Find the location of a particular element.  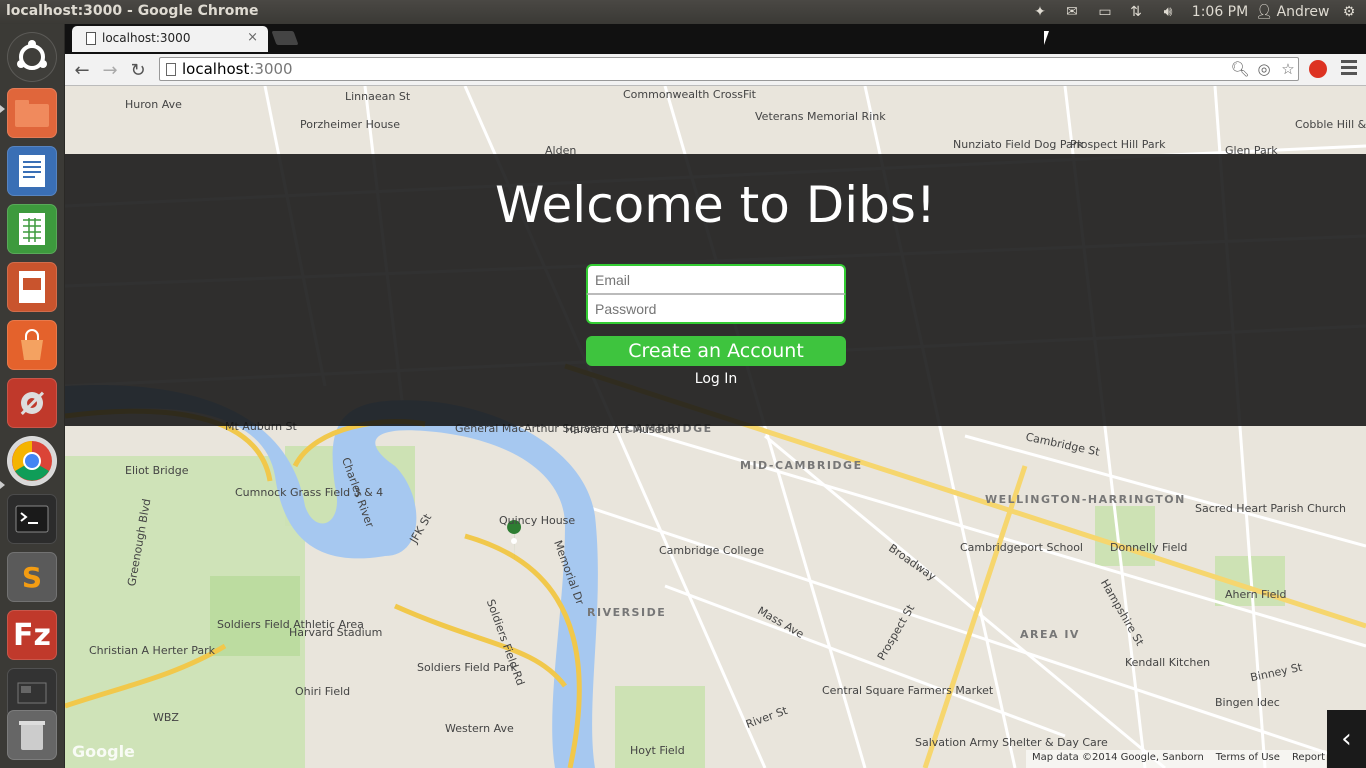

map-label: Porzheimer House is located at coordinates (350, 124).